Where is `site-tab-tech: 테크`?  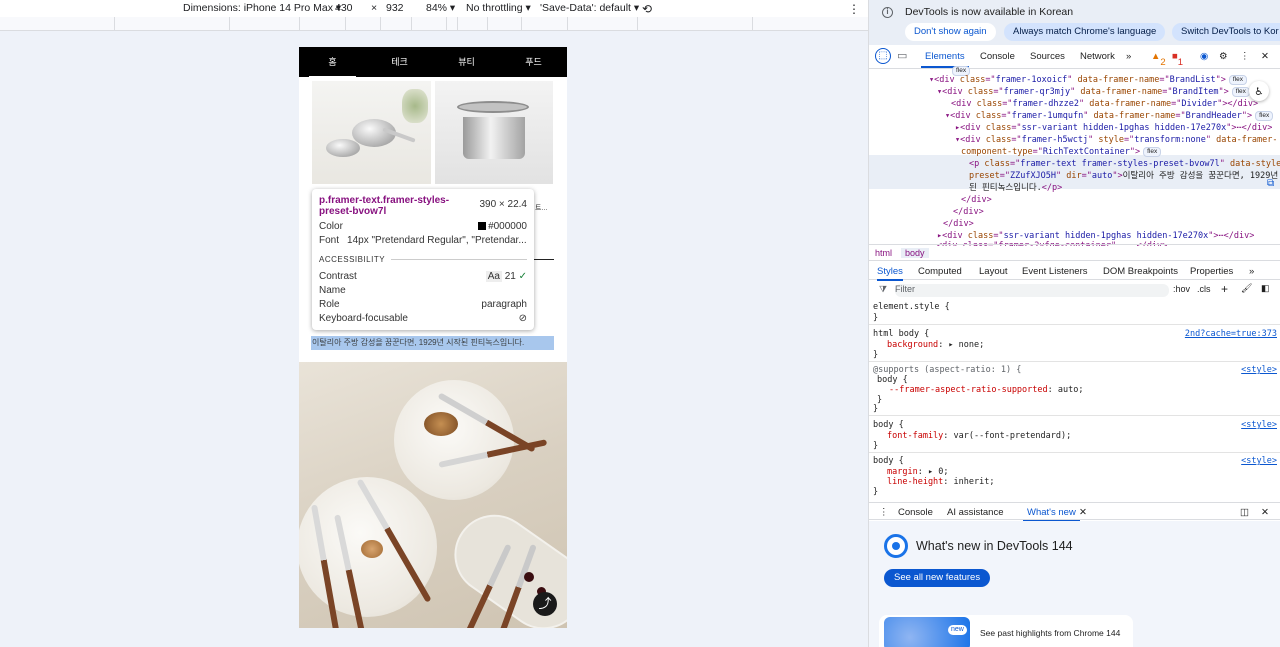 site-tab-tech: 테크 is located at coordinates (399, 62).